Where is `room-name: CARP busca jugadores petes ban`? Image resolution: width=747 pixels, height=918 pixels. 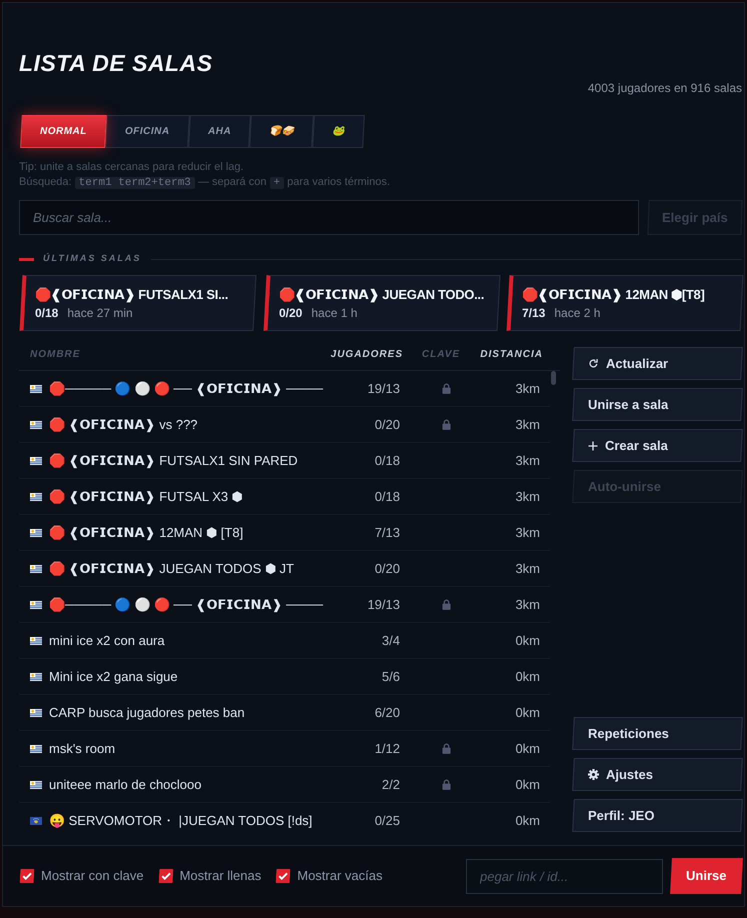
room-name: CARP busca jugadores petes ban is located at coordinates (147, 712).